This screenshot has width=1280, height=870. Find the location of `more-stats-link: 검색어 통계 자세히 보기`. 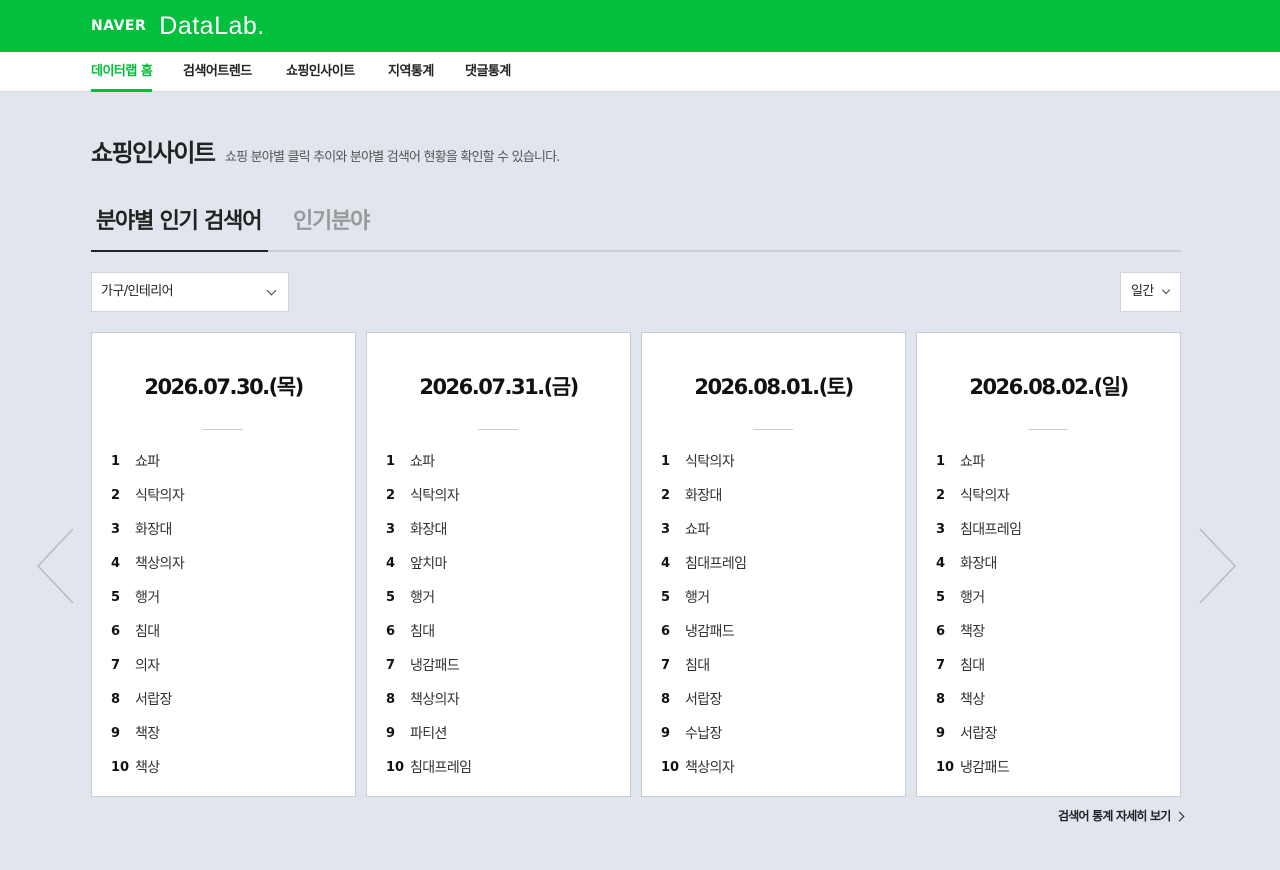

more-stats-link: 검색어 통계 자세히 보기 is located at coordinates (1121, 815).